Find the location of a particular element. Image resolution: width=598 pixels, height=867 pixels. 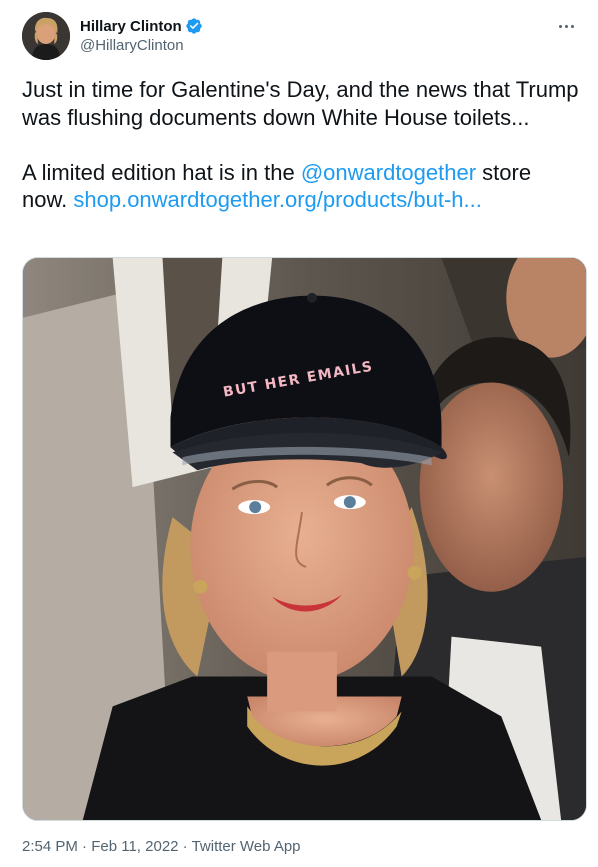

display-name-row: Hillary Clinton is located at coordinates (141, 26).